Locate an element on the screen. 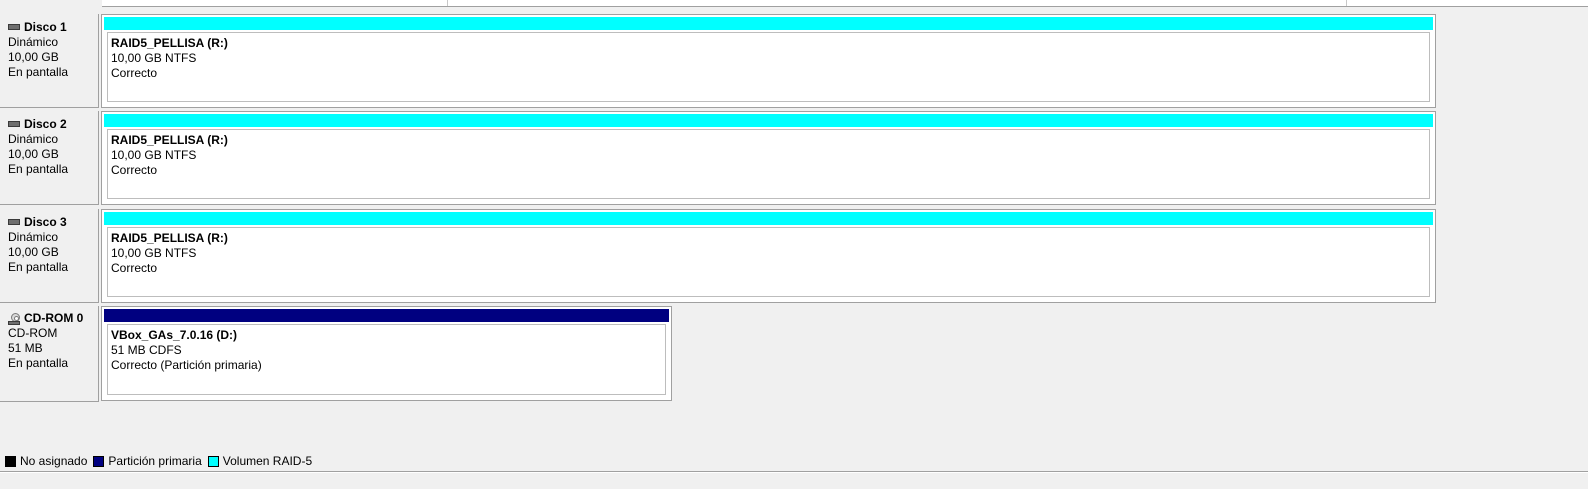  disk-name: Disco 3 is located at coordinates (45, 222).